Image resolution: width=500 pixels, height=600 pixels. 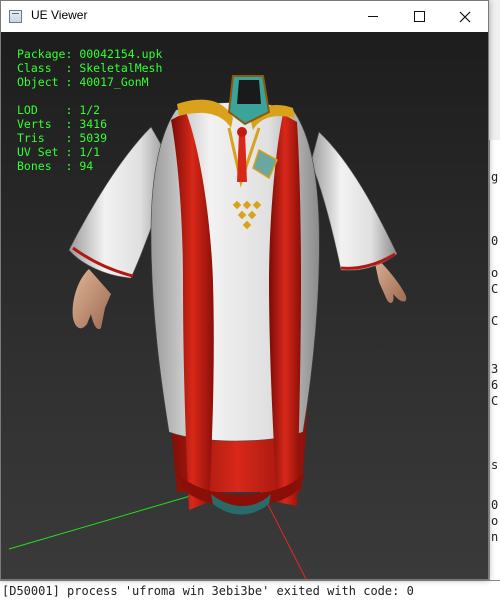 I want to click on info-row: Object : 40017_GonM, so click(x=89, y=82).